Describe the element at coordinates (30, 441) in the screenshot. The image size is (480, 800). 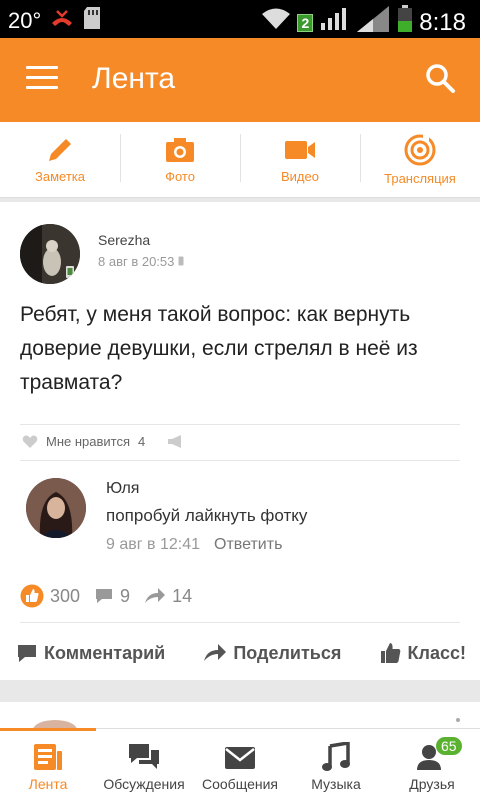
I see `heart-icon` at that location.